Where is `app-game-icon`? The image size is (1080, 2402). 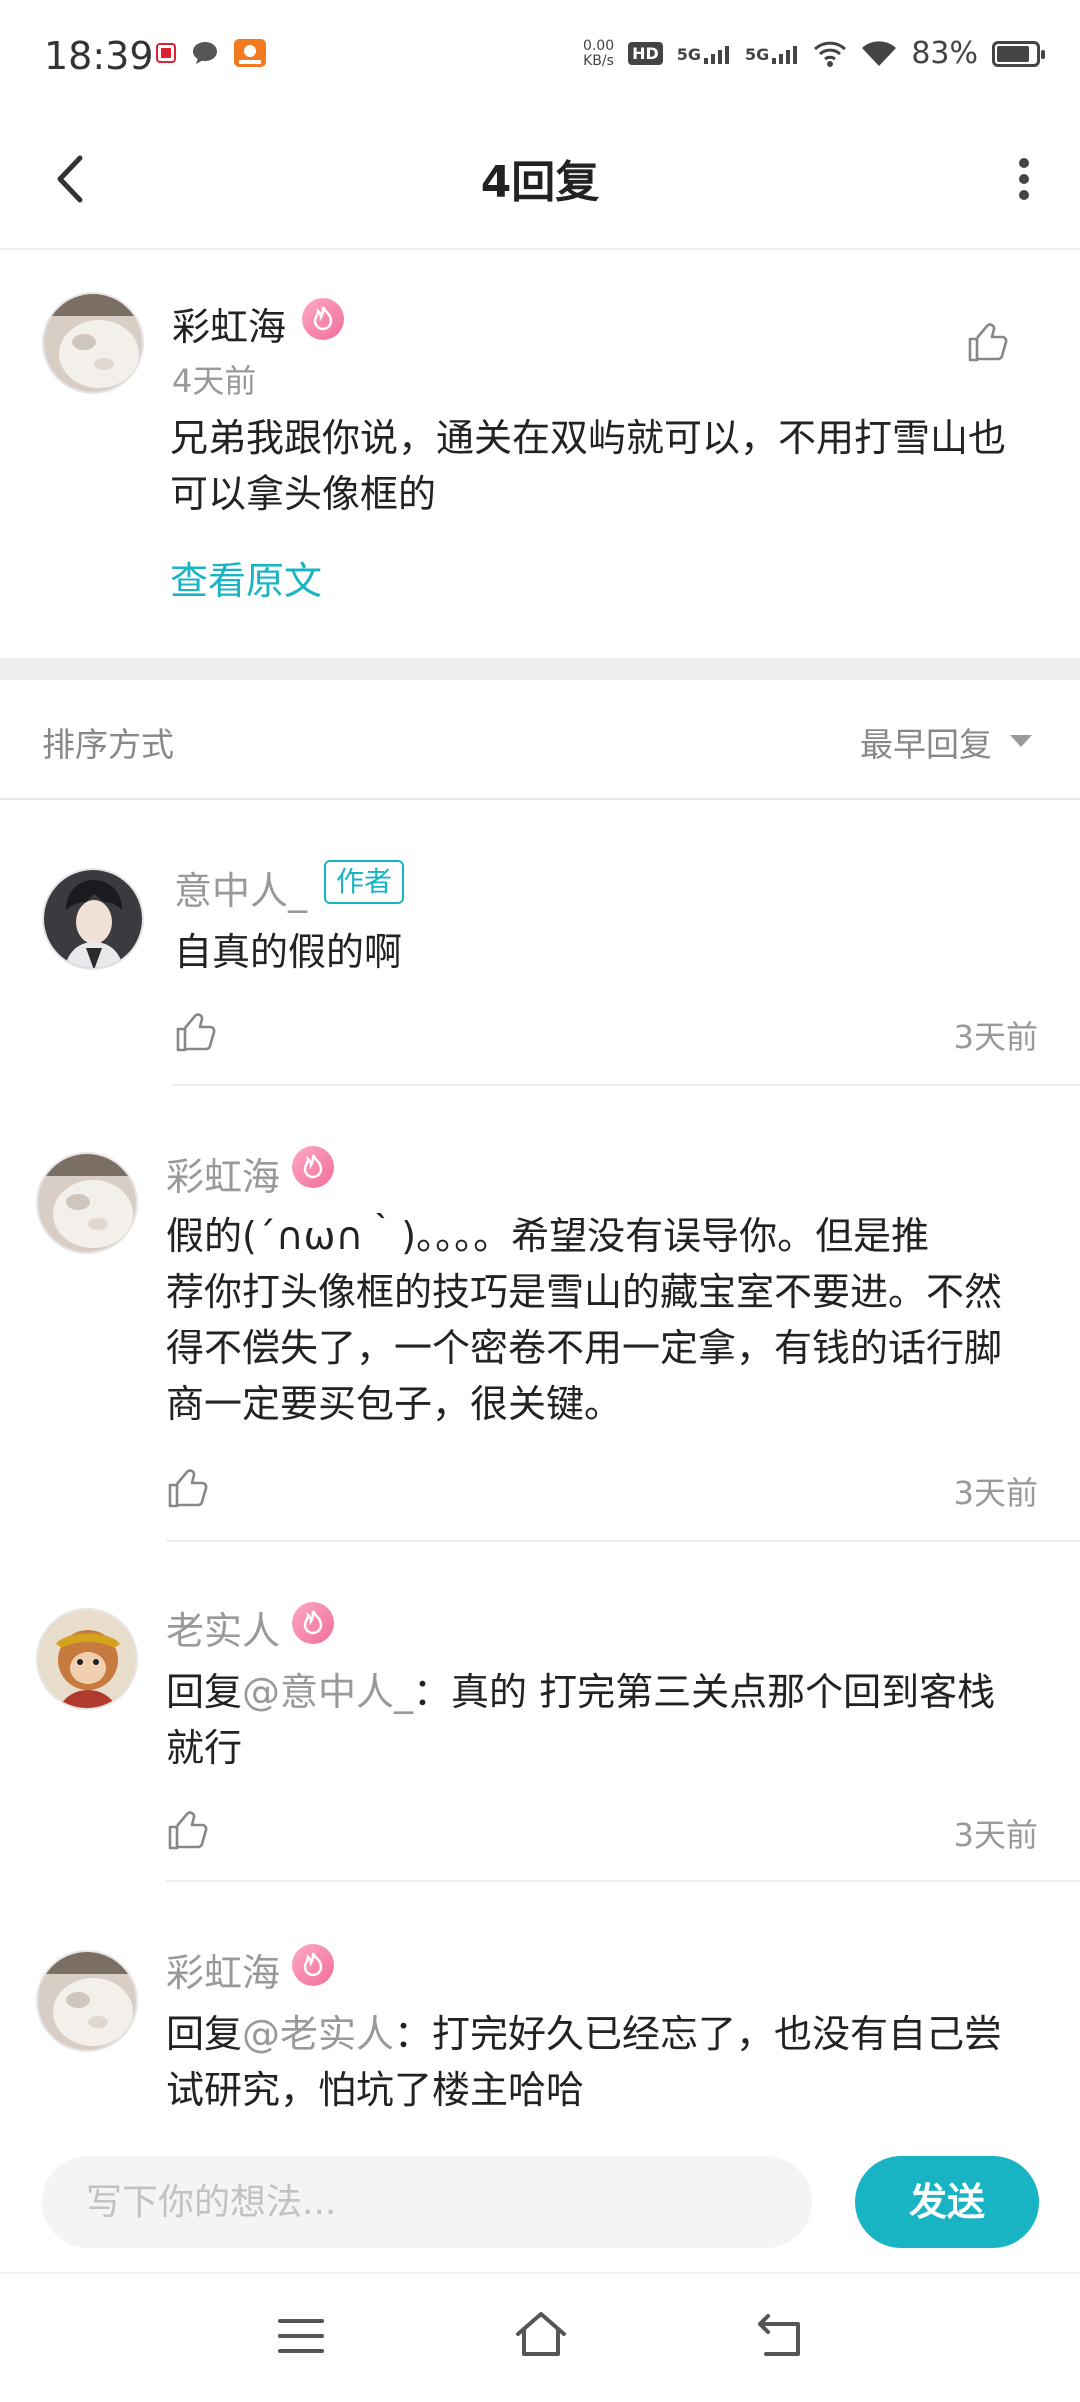 app-game-icon is located at coordinates (250, 53).